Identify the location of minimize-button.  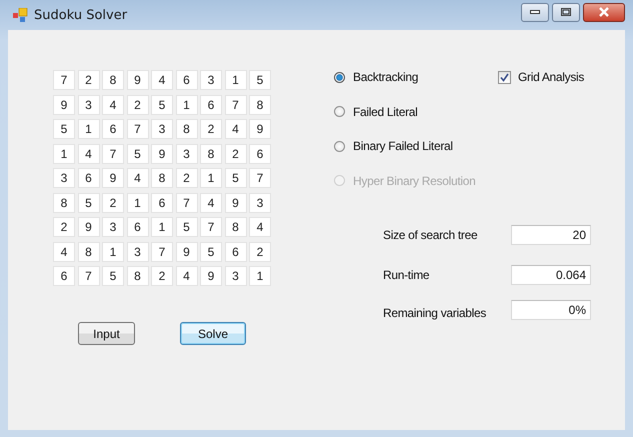
(535, 12).